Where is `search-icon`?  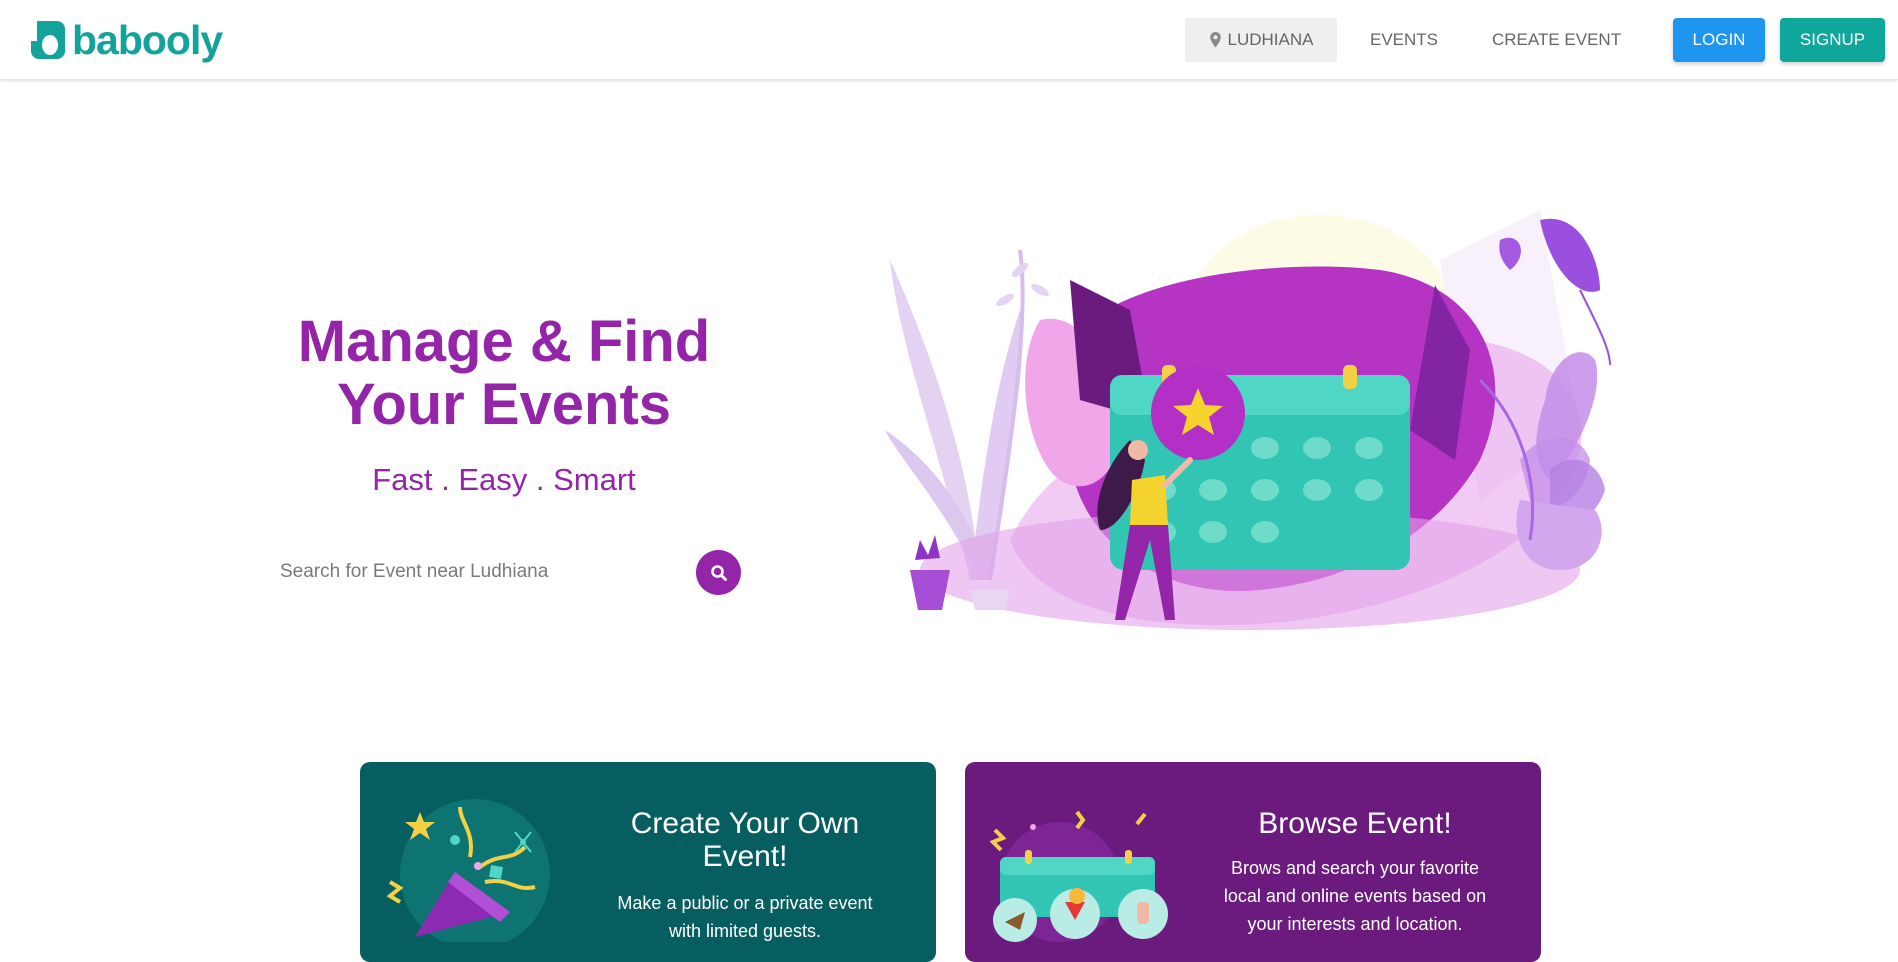
search-icon is located at coordinates (718, 572).